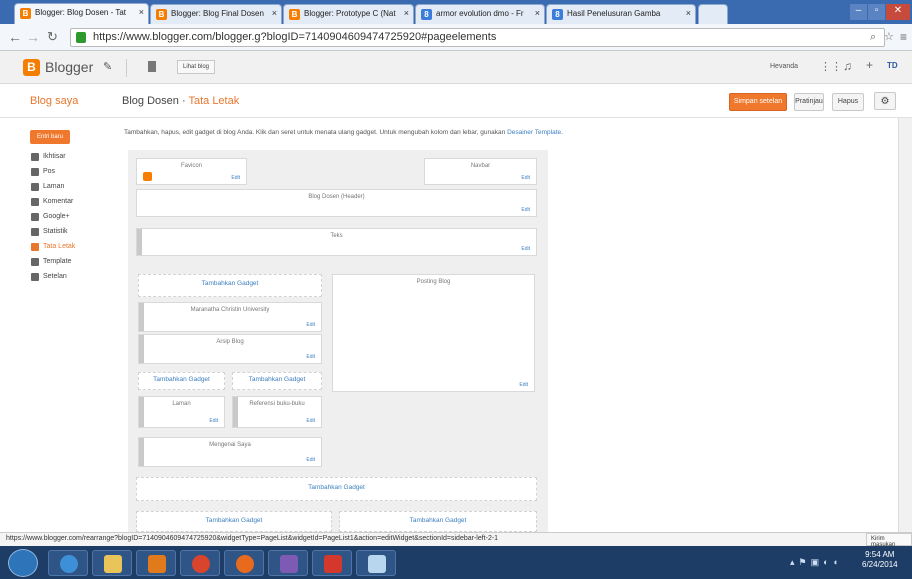 The image size is (912, 579). What do you see at coordinates (43, 172) in the screenshot?
I see `sidebar-item-posts: Pos` at bounding box center [43, 172].